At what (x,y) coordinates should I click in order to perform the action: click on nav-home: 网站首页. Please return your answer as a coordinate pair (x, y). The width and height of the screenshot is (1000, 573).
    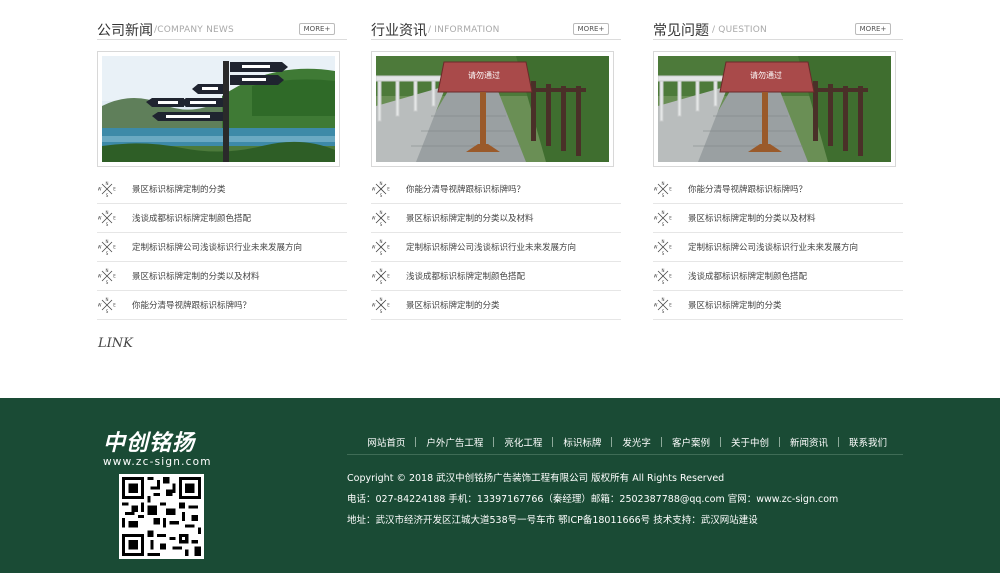
    Looking at the image, I should click on (386, 442).